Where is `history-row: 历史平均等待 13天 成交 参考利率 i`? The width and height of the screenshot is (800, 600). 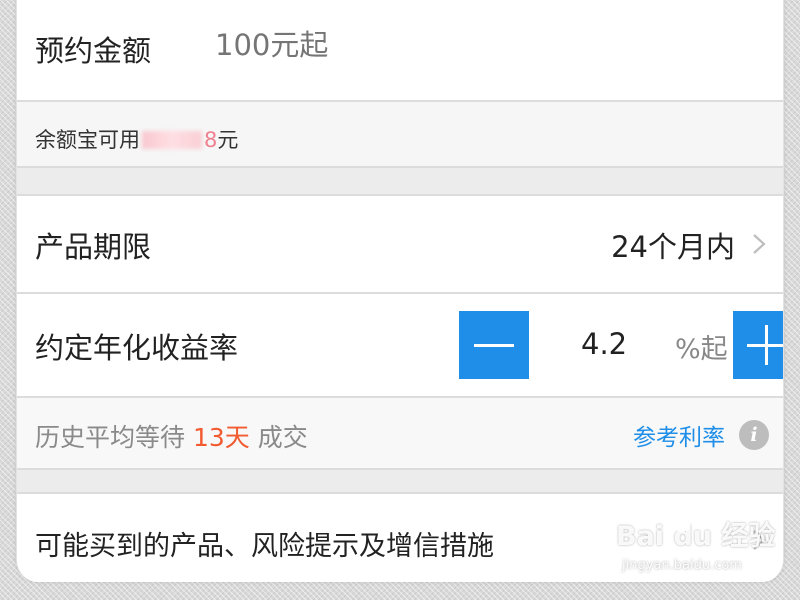 history-row: 历史平均等待 13天 成交 参考利率 i is located at coordinates (400, 433).